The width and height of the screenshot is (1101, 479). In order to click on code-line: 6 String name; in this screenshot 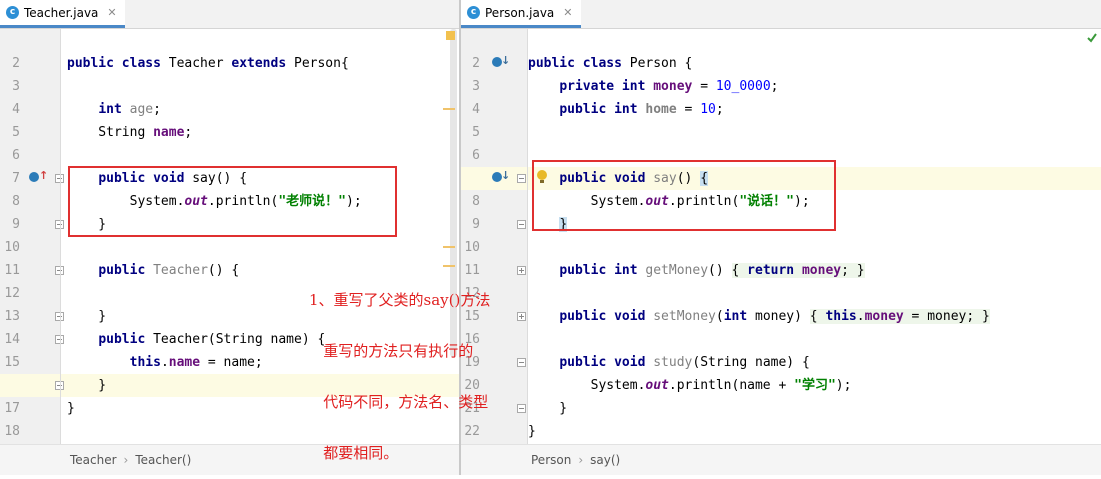, I will do `click(229, 142)`.